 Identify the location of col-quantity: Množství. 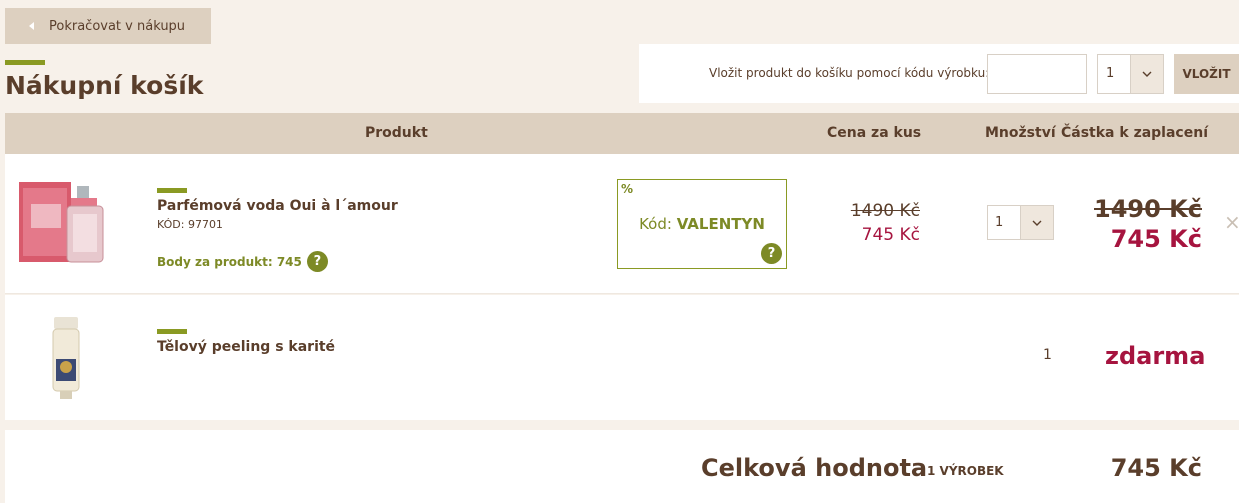
(1020, 133).